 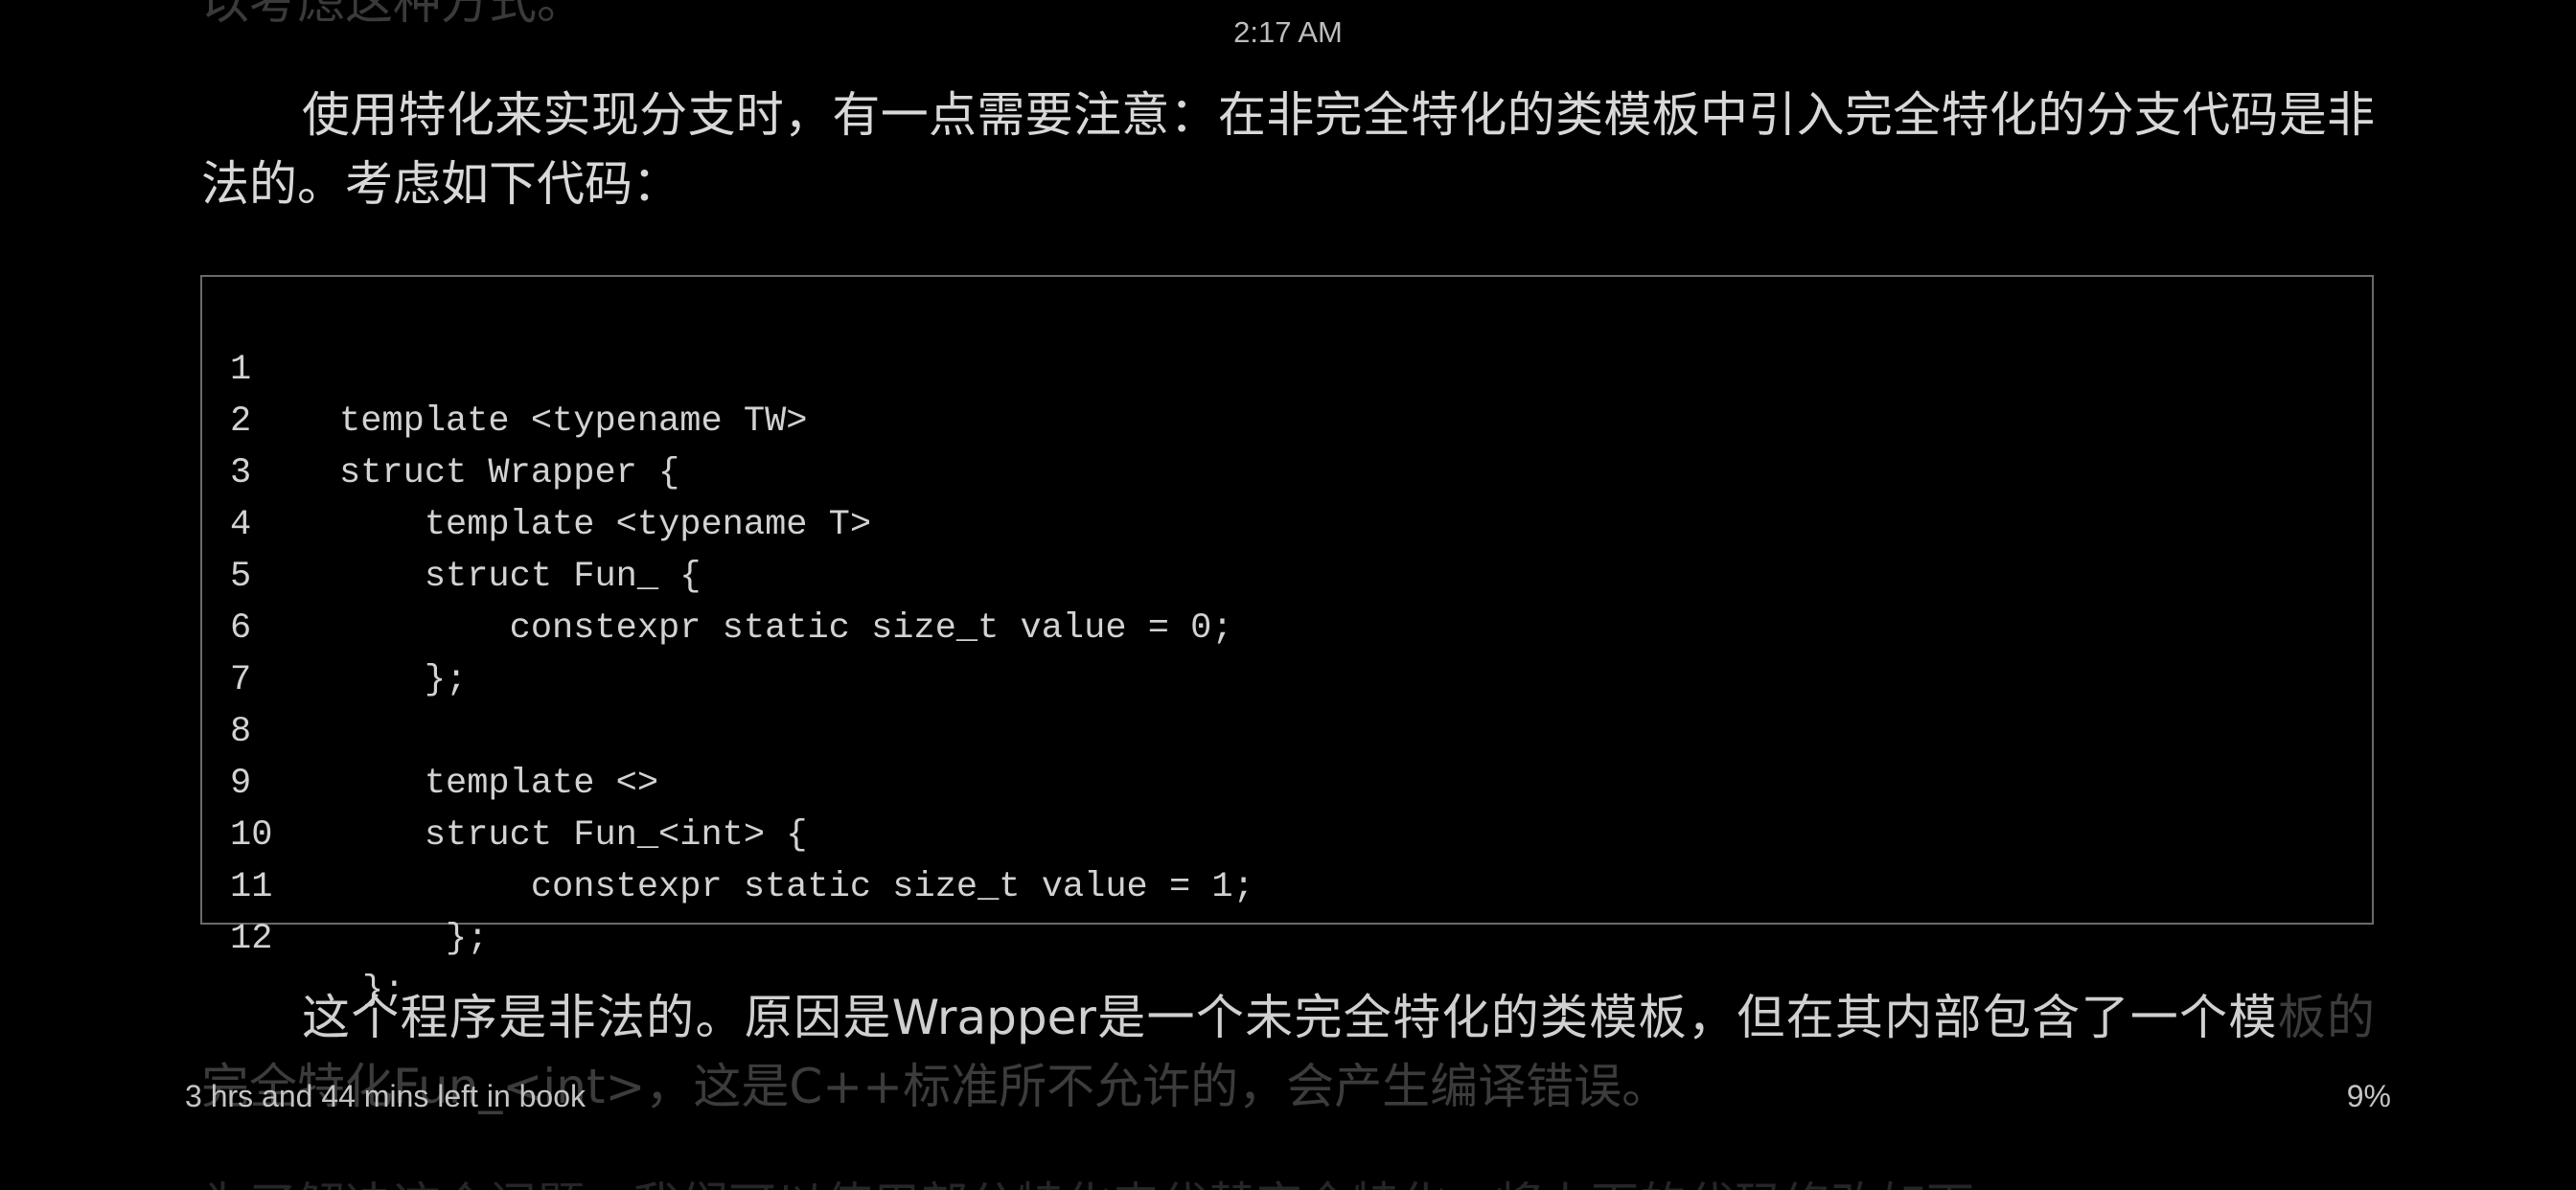 I want to click on code-line: 6 };, so click(x=334, y=625).